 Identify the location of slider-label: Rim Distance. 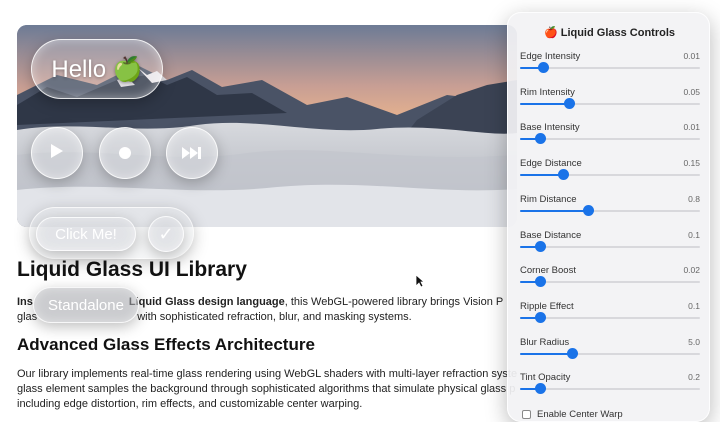
(548, 199).